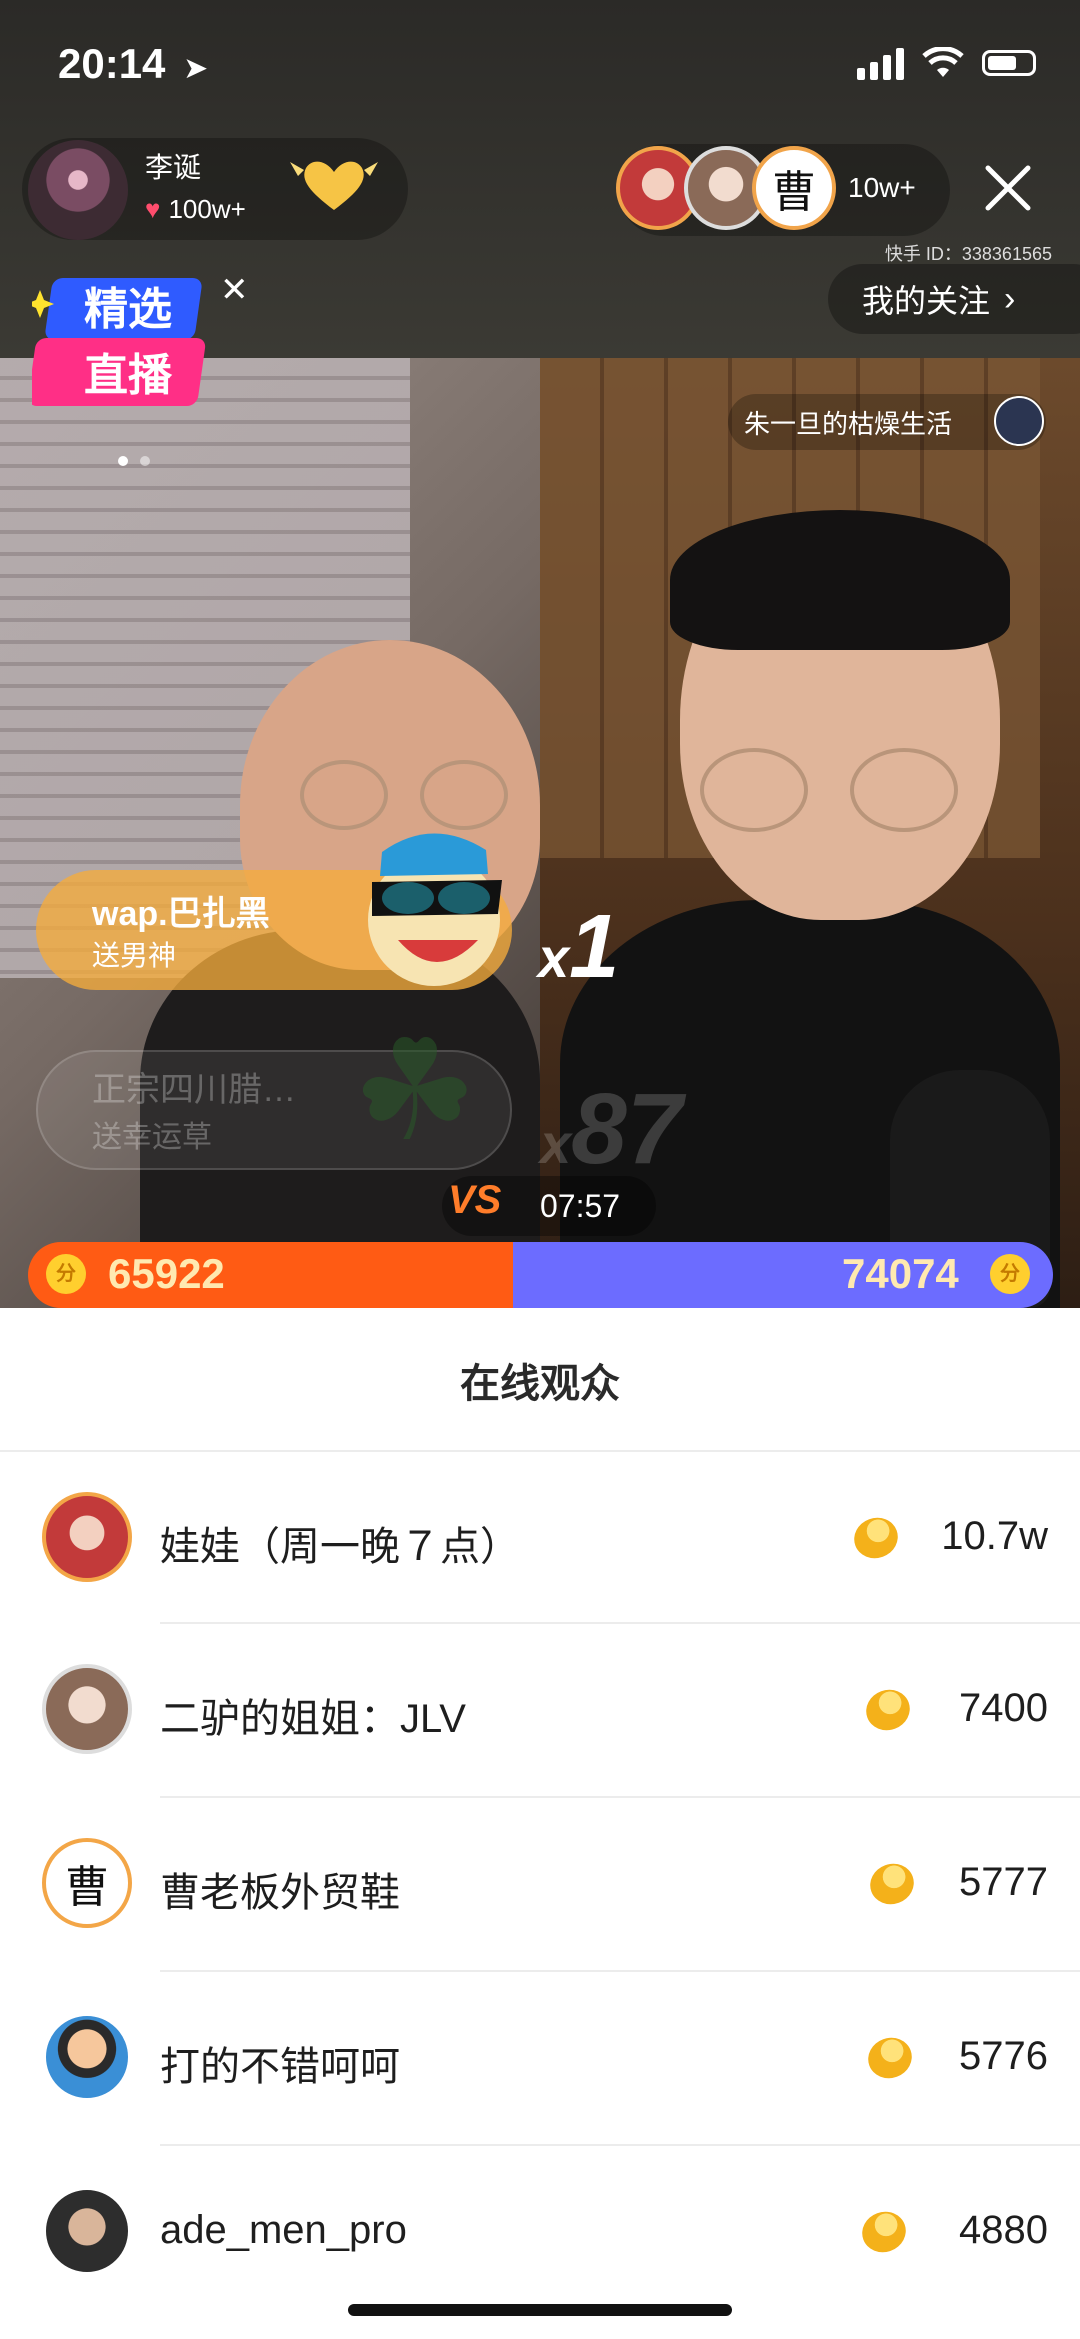 The width and height of the screenshot is (1080, 2339). Describe the element at coordinates (900, 1273) in the screenshot. I see `right-score: 74074` at that location.